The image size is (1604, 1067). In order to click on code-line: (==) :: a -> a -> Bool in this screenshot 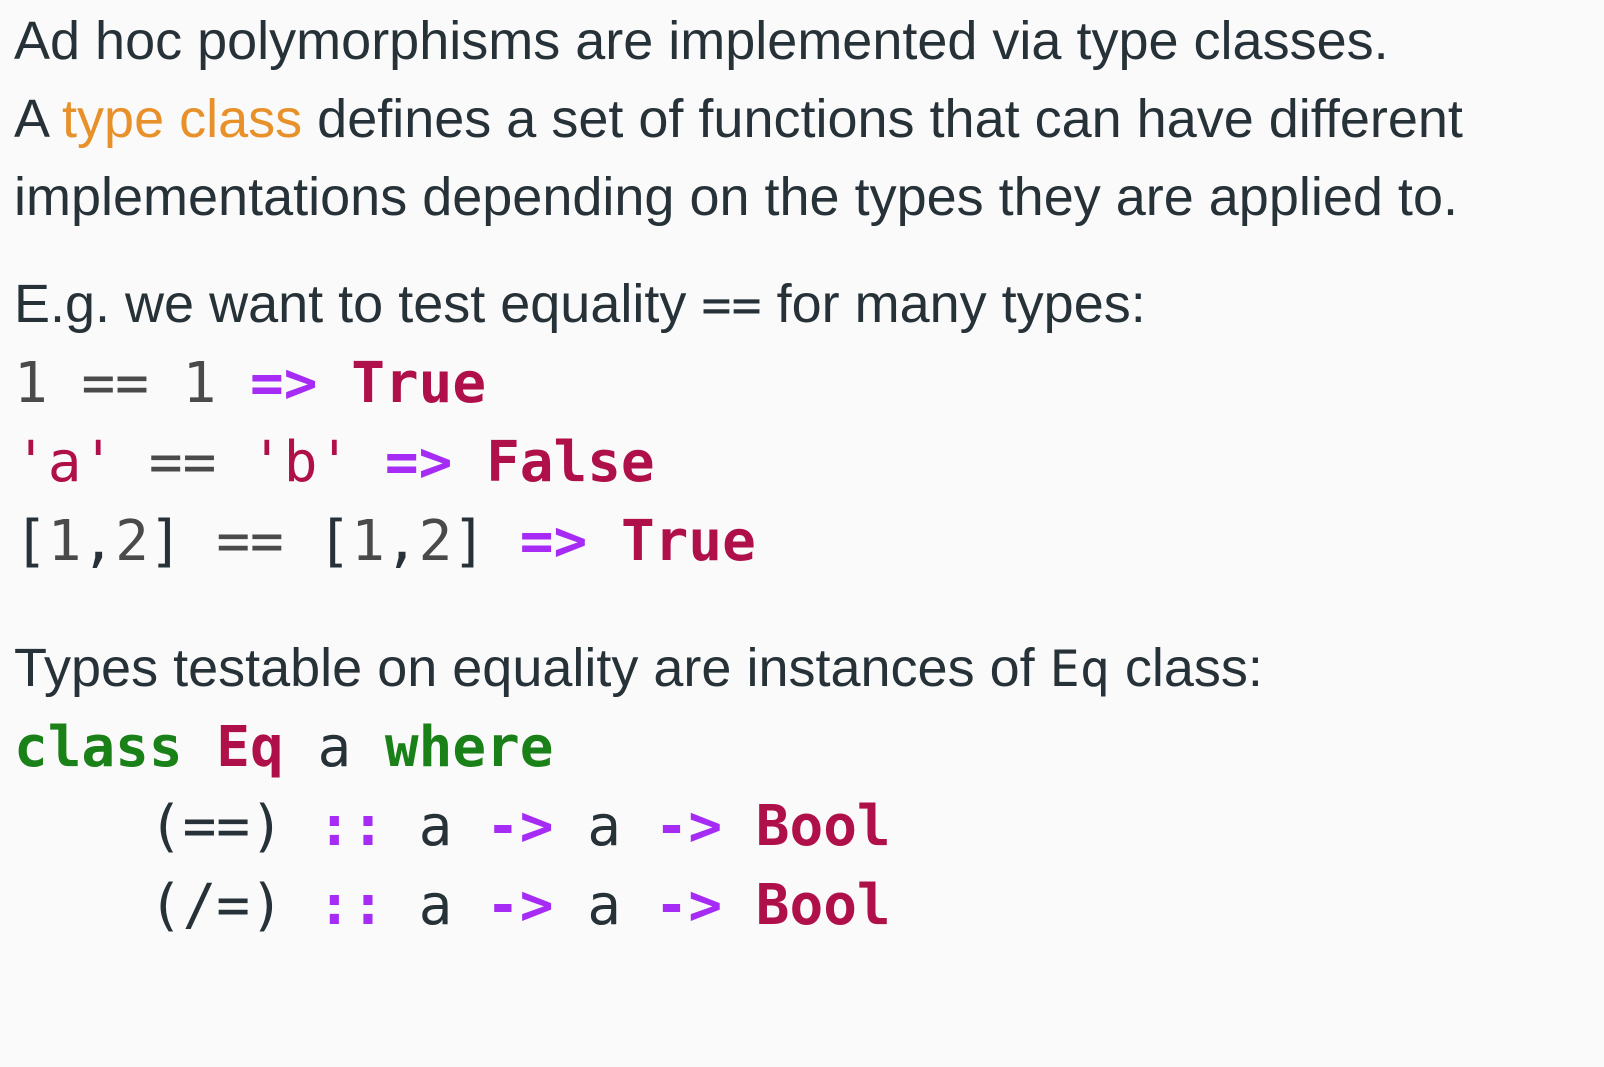, I will do `click(452, 826)`.